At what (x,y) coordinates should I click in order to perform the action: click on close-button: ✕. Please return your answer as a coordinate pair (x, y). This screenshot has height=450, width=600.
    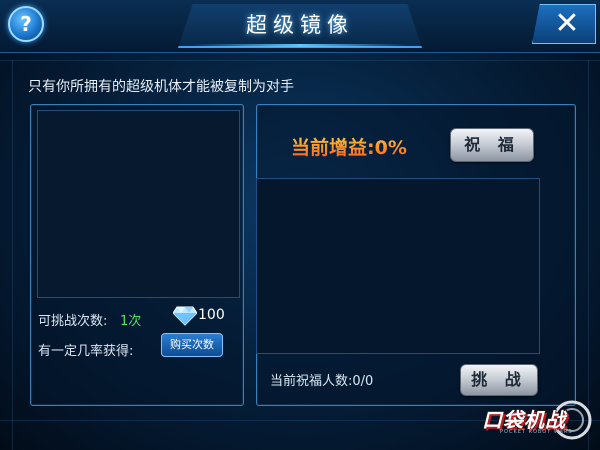
    Looking at the image, I should click on (564, 24).